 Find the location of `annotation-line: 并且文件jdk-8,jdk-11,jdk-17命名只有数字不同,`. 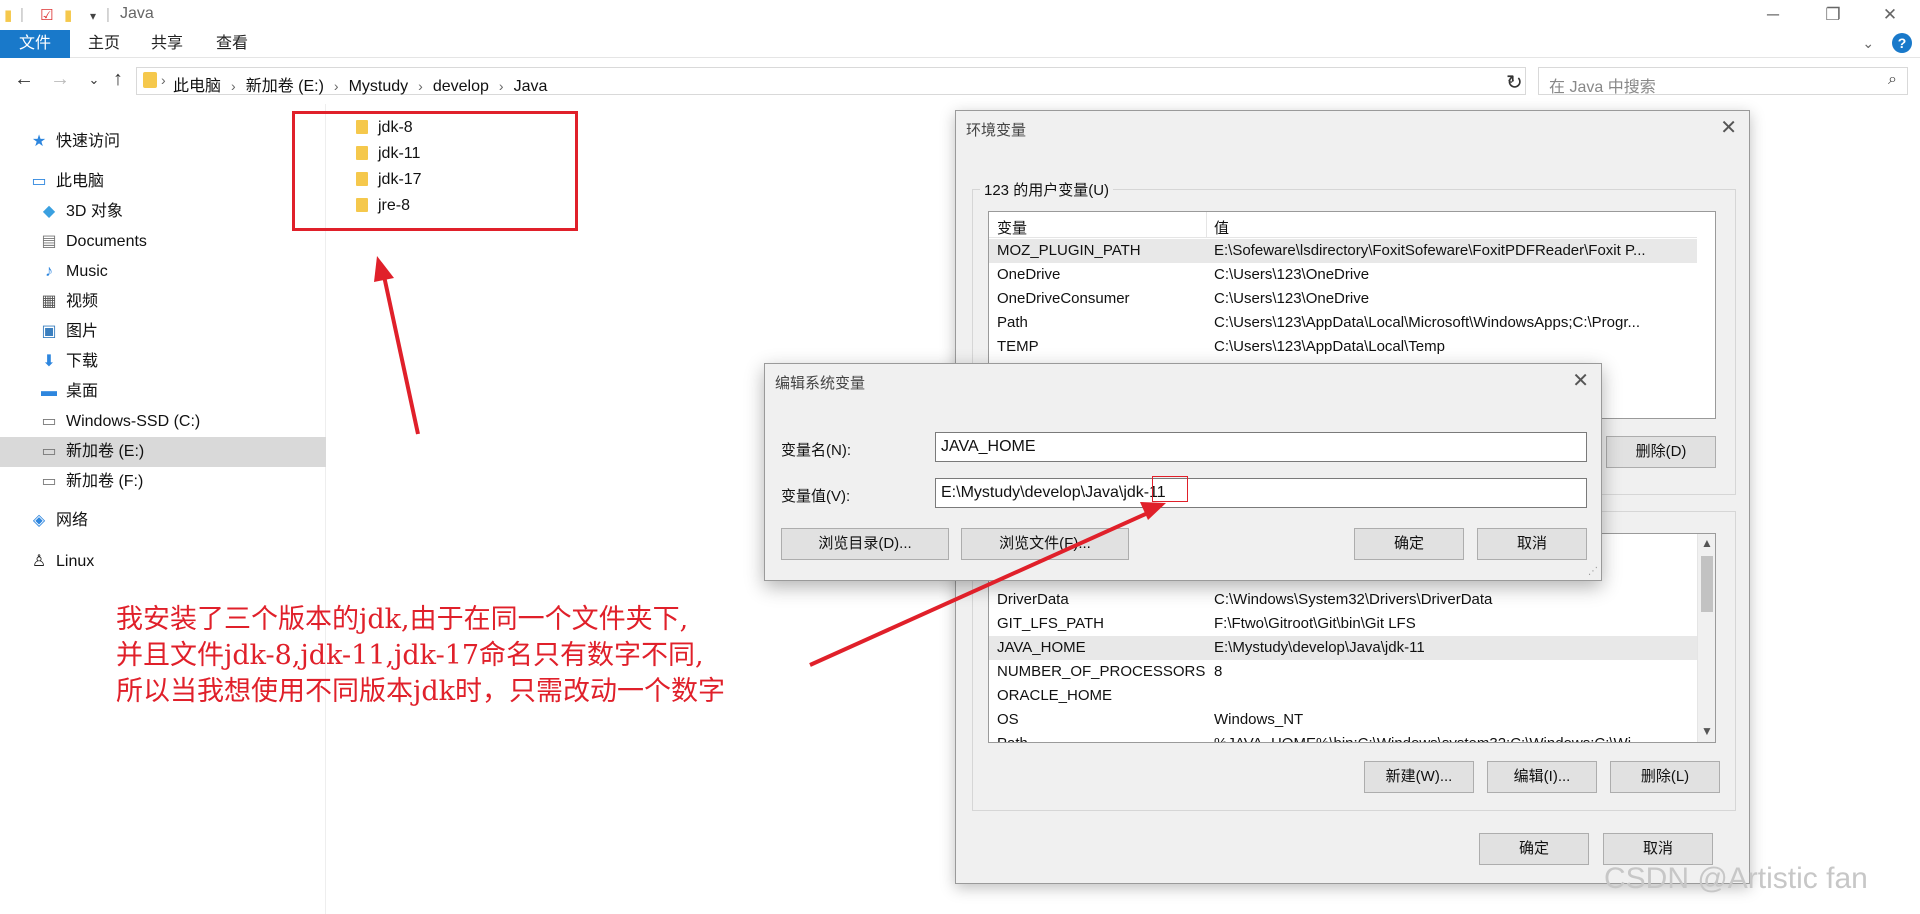

annotation-line: 并且文件jdk-8,jdk-11,jdk-17命名只有数字不同, is located at coordinates (410, 655).